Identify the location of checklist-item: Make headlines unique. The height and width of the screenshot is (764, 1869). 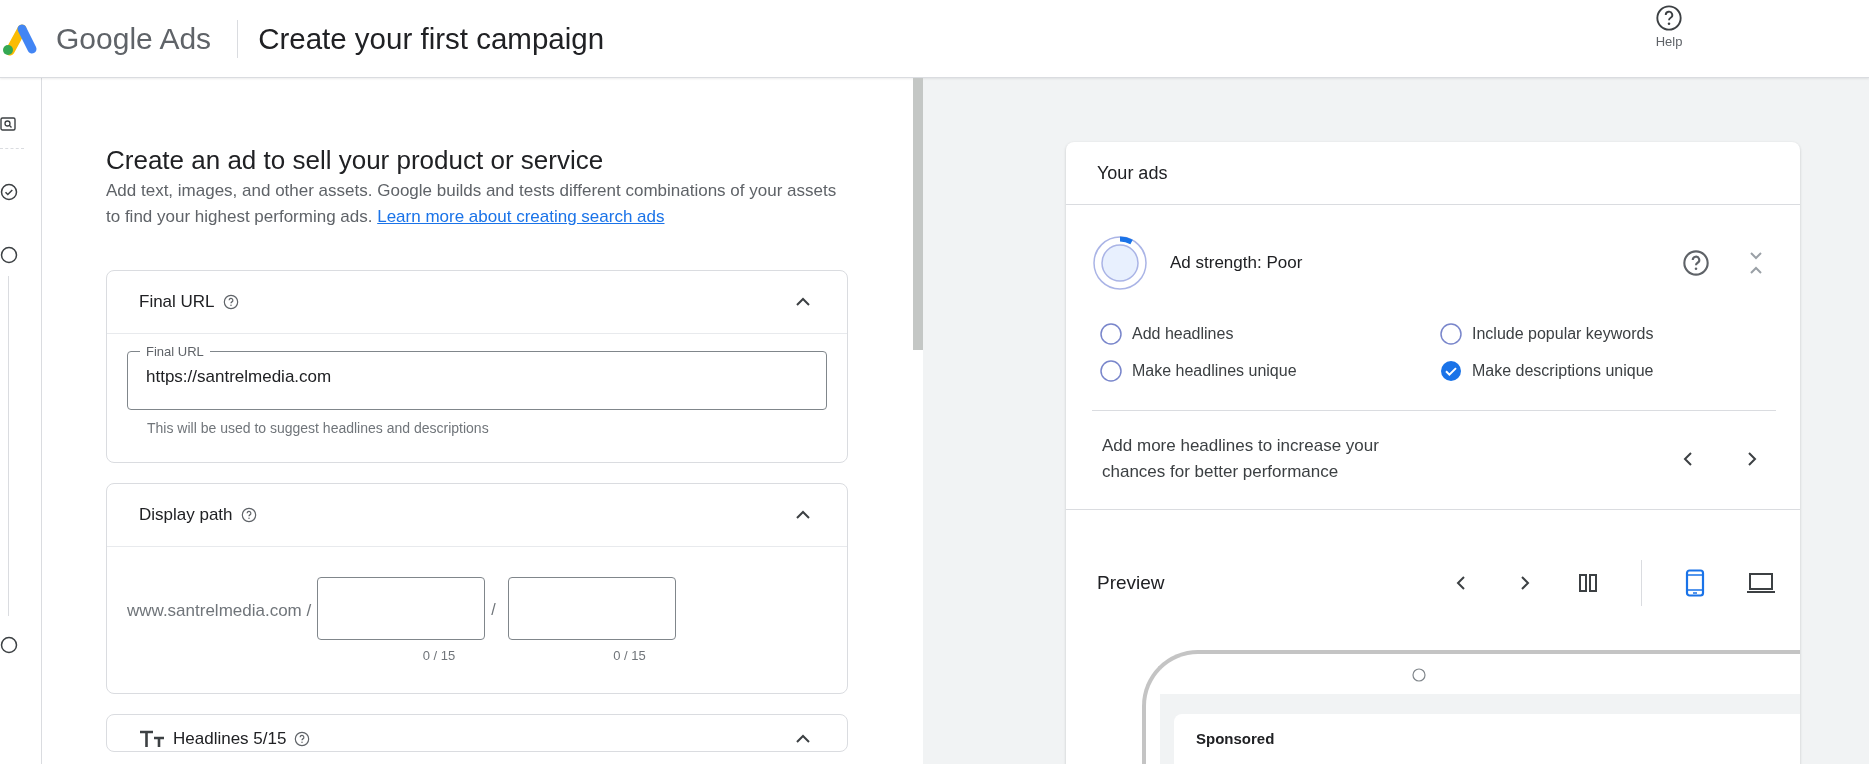
(1214, 371).